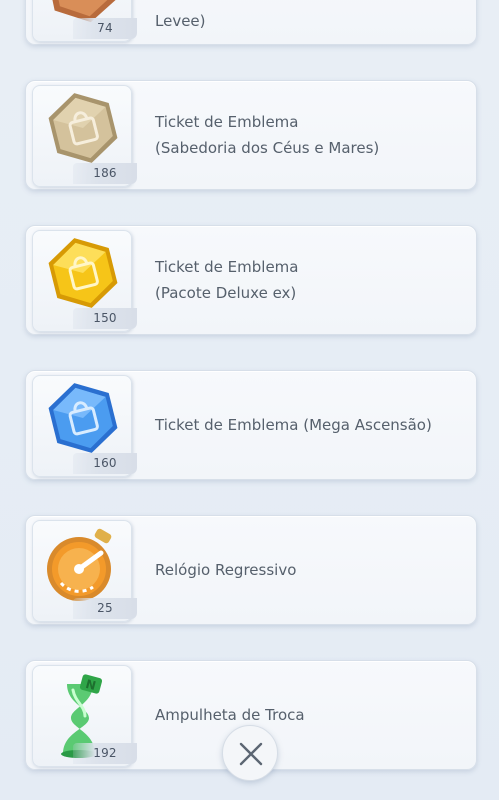  Describe the element at coordinates (79, 564) in the screenshot. I see `stopwatch-icon` at that location.